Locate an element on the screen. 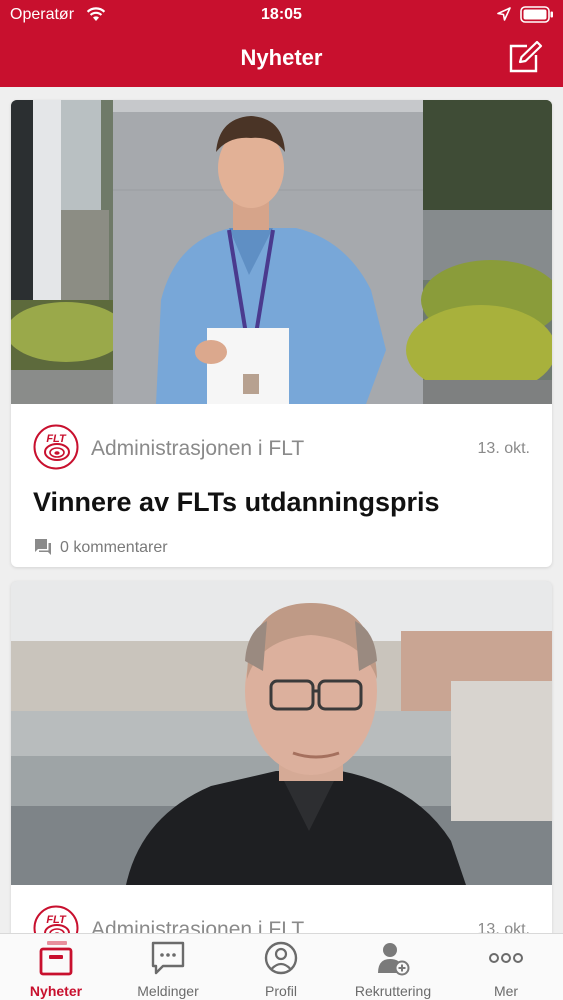  tab-messages: Meldinger is located at coordinates (168, 967).